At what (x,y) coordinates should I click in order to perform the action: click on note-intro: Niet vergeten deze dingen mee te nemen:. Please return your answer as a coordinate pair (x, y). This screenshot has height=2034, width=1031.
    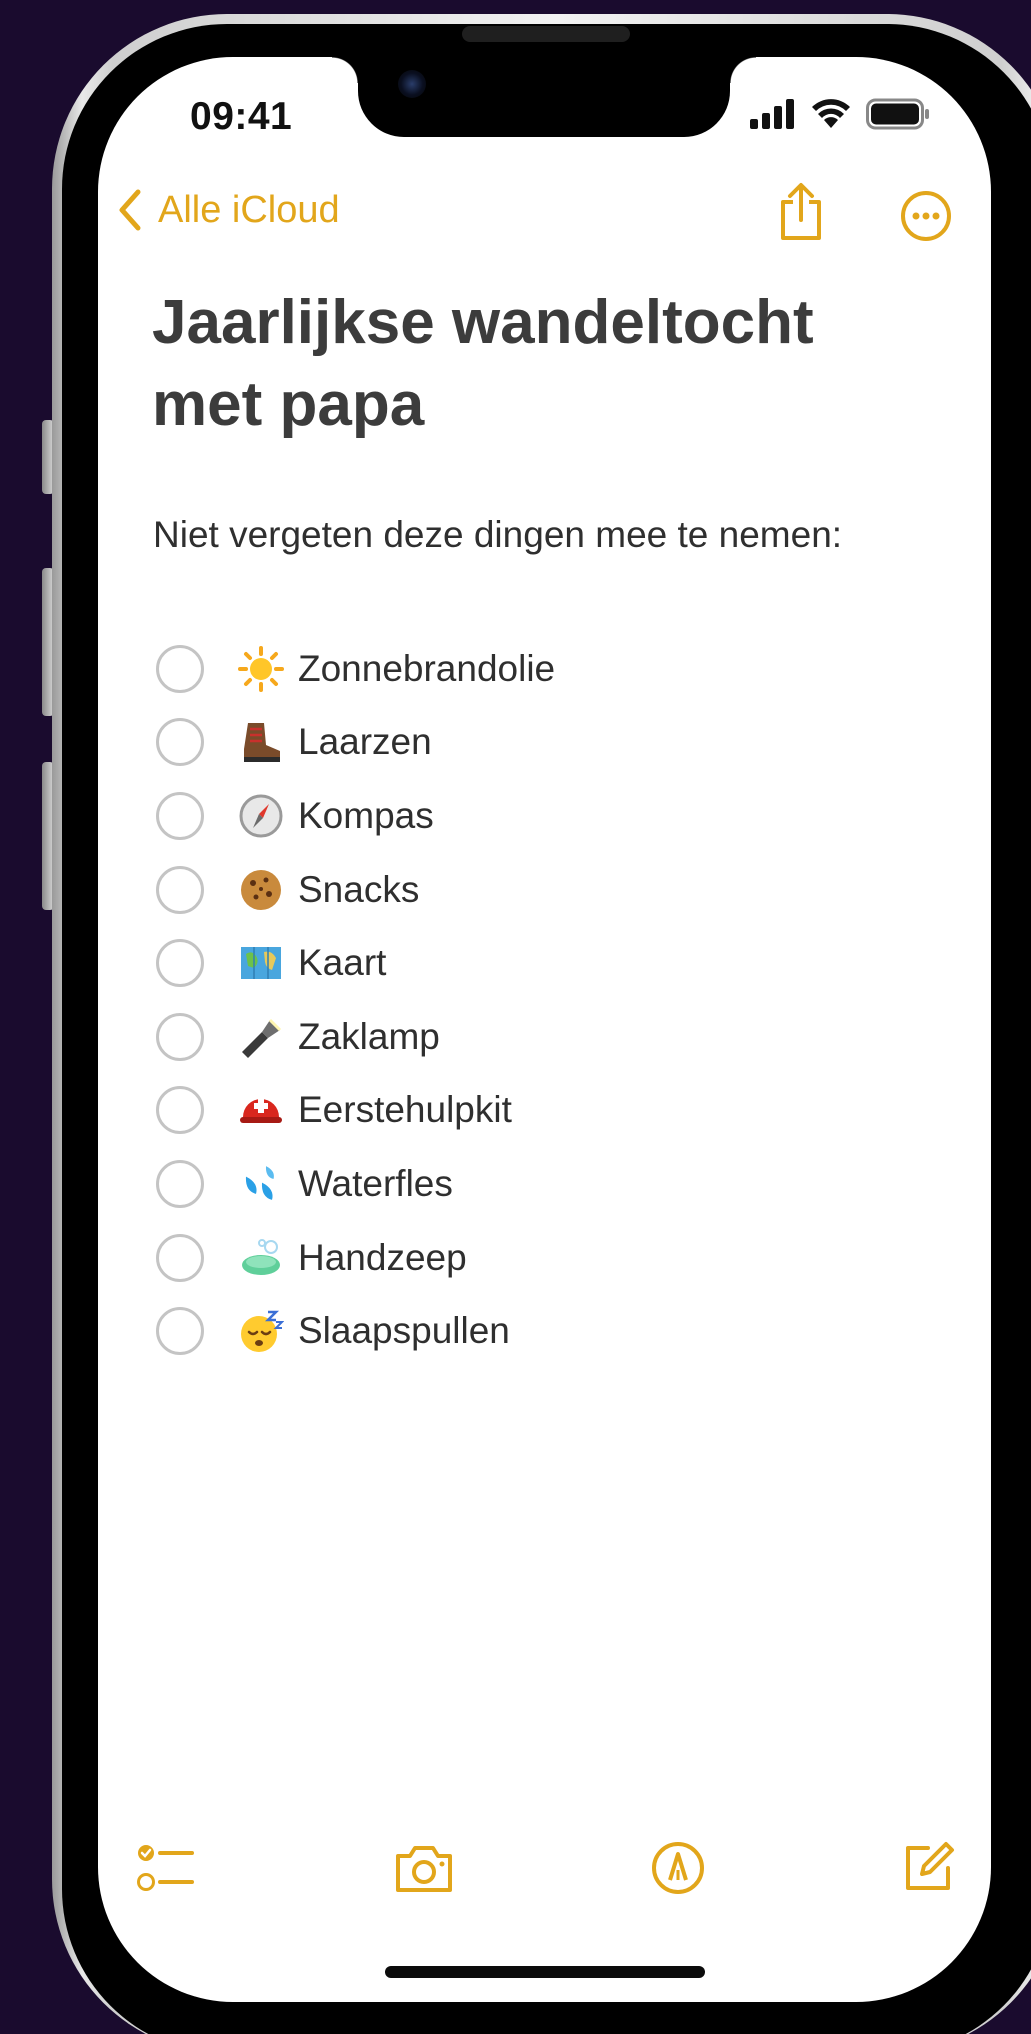
    Looking at the image, I should click on (497, 535).